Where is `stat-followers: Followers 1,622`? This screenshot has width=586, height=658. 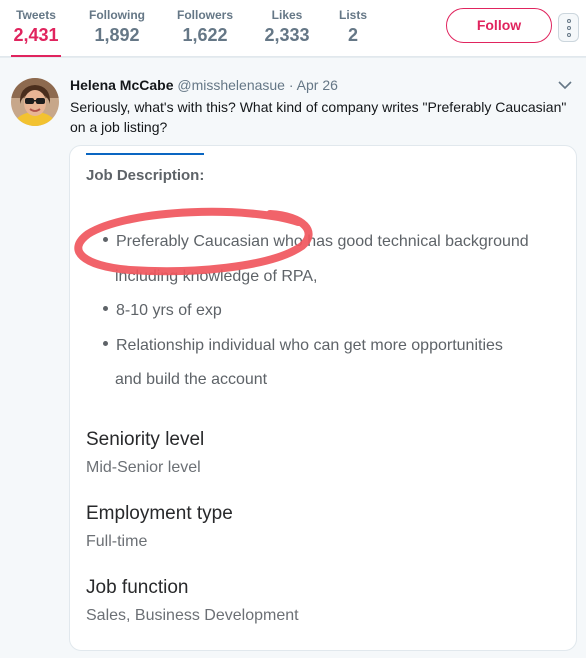
stat-followers: Followers 1,622 is located at coordinates (205, 27).